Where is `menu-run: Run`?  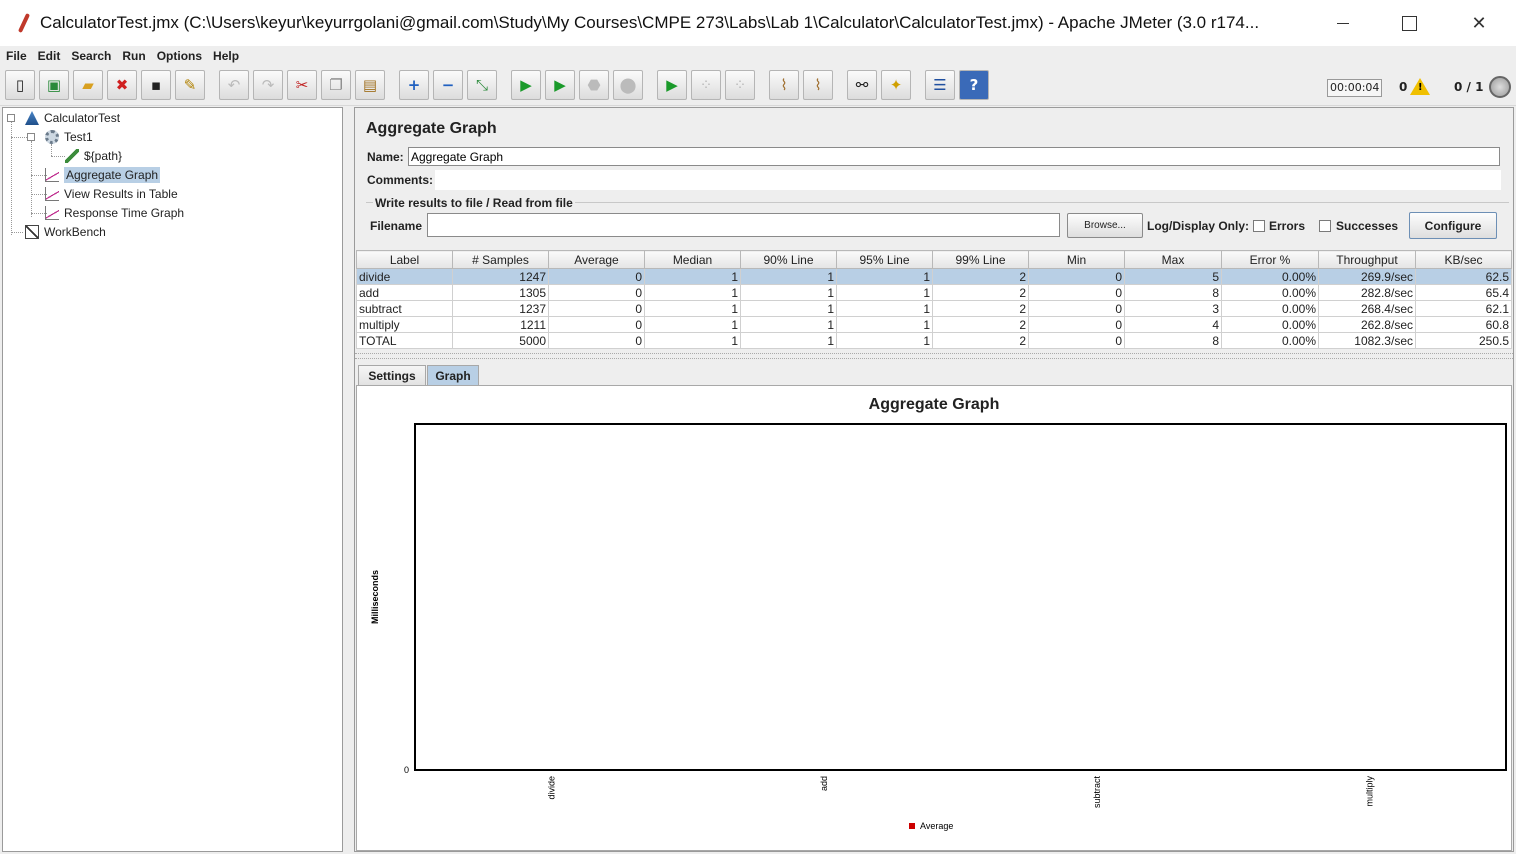
menu-run: Run is located at coordinates (133, 56).